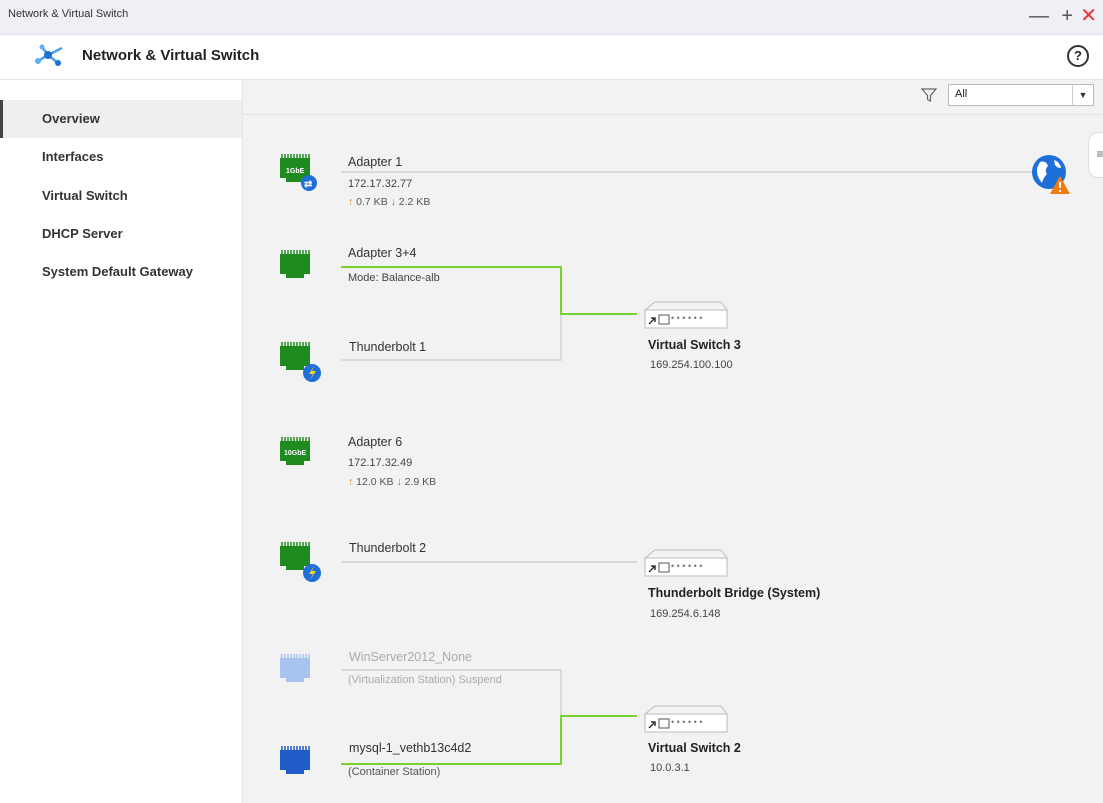  Describe the element at coordinates (387, 548) in the screenshot. I see `thunderbolt2-name: Thunderbolt 2` at that location.